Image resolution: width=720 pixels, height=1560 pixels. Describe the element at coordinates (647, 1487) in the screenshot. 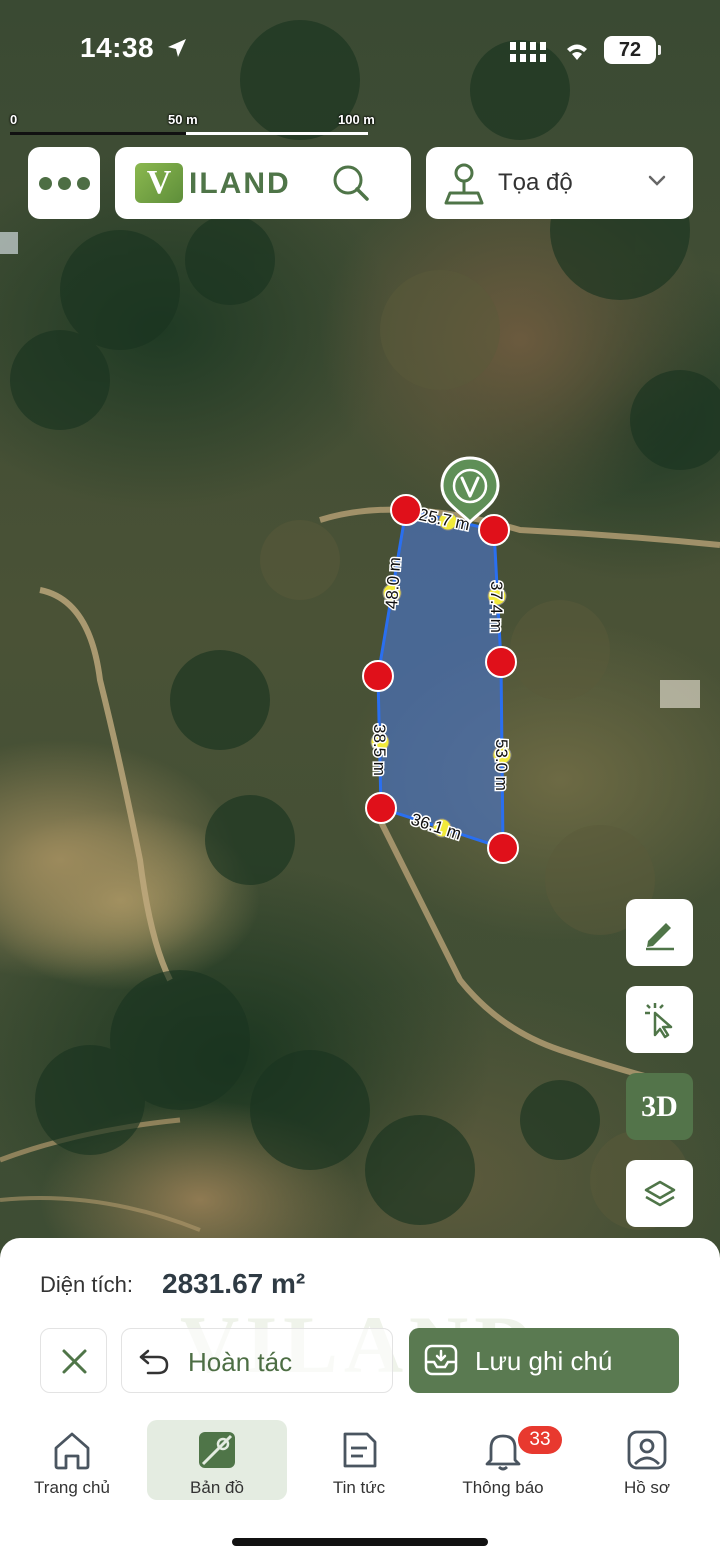

I see `tab-profile-label: Hồ sơ` at that location.